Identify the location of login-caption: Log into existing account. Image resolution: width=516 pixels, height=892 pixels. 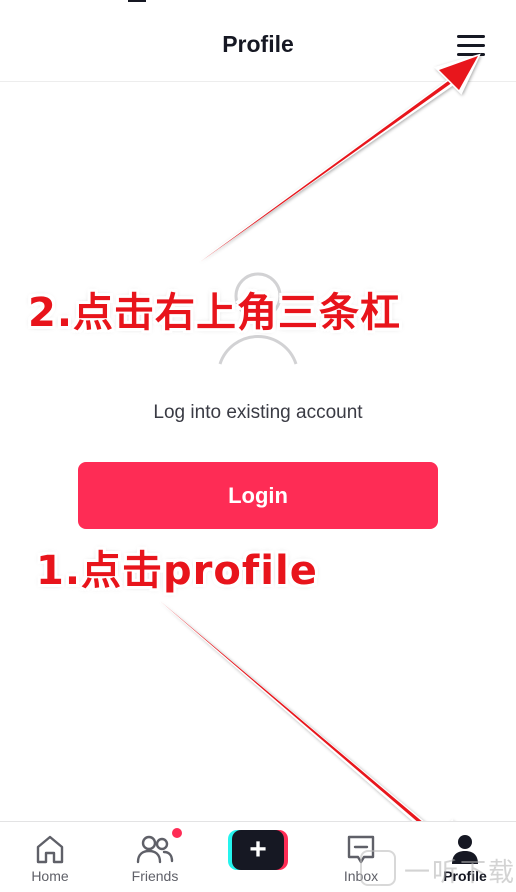
(258, 412).